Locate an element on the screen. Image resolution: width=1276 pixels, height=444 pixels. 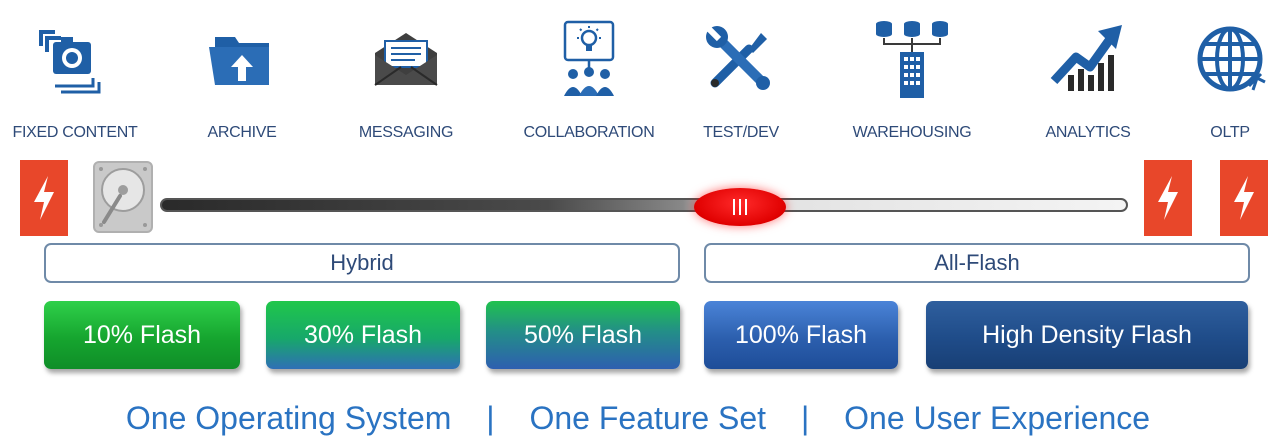
grip-icon is located at coordinates (740, 207).